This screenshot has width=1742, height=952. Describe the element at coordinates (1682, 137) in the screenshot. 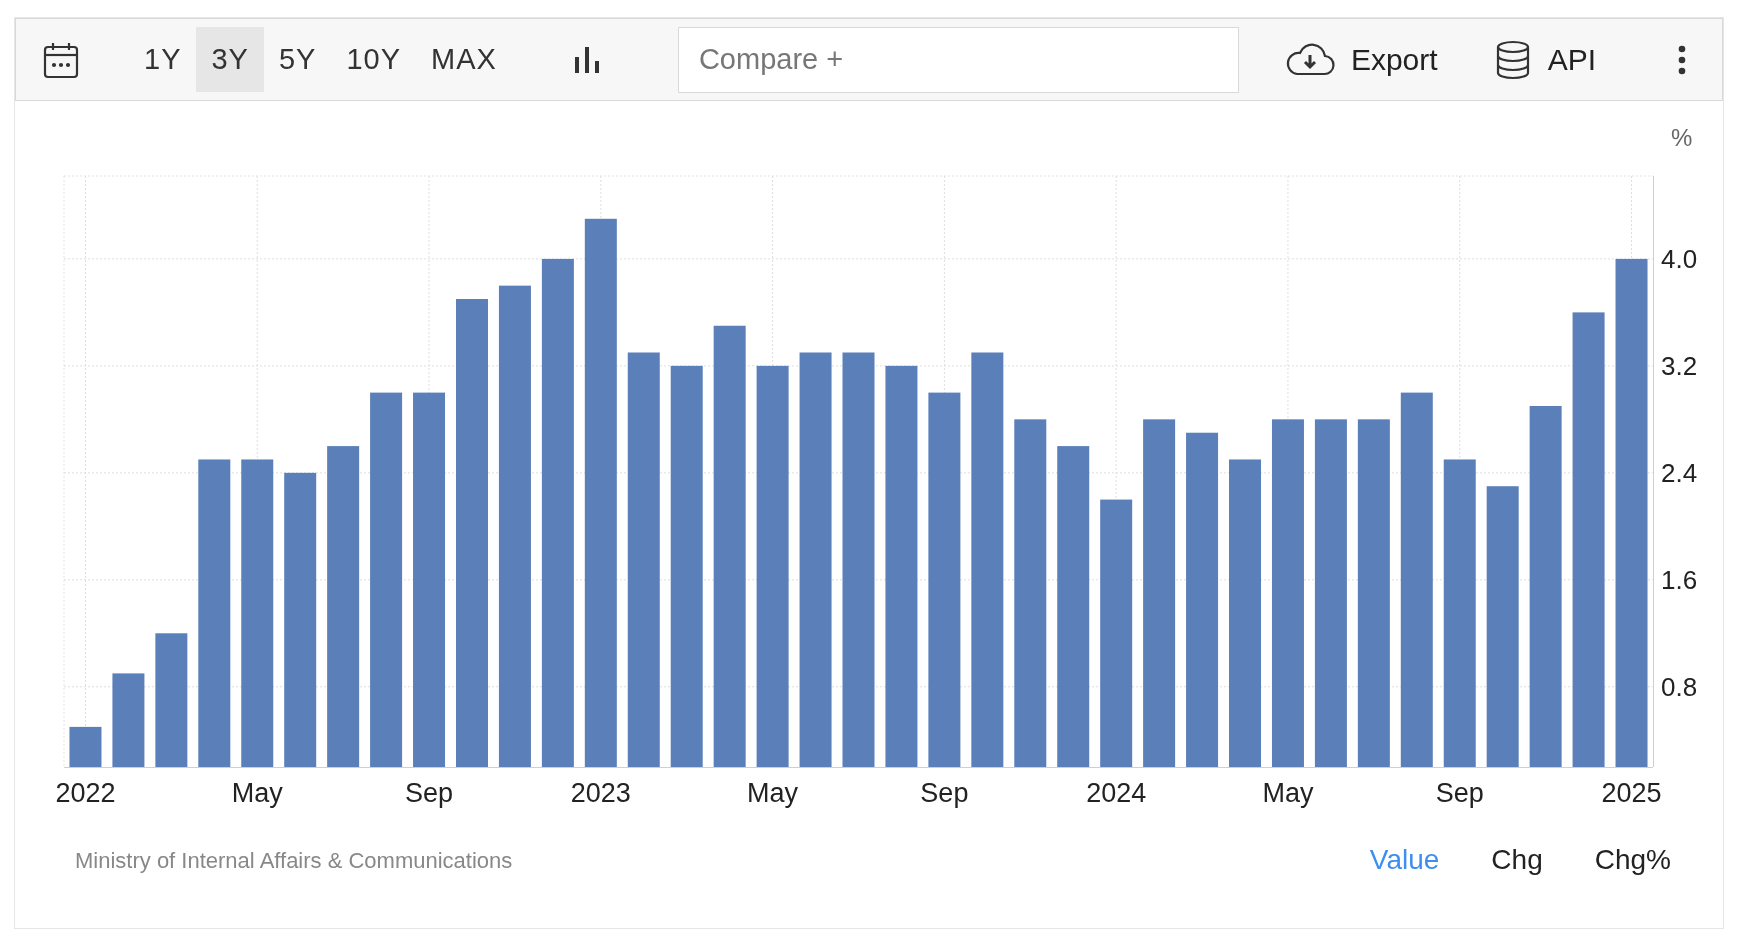

I see `unit-label: %` at that location.